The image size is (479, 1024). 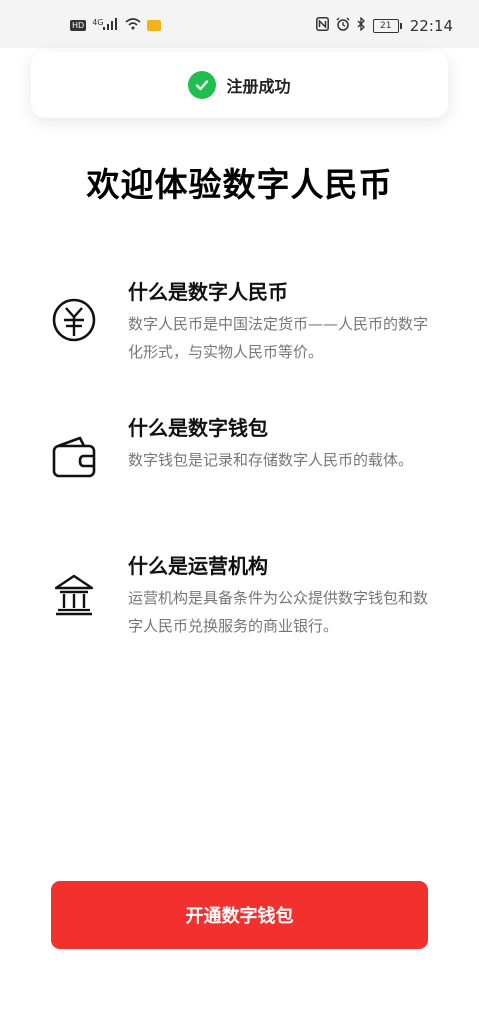 What do you see at coordinates (105, 25) in the screenshot?
I see `signal-icon: 4G` at bounding box center [105, 25].